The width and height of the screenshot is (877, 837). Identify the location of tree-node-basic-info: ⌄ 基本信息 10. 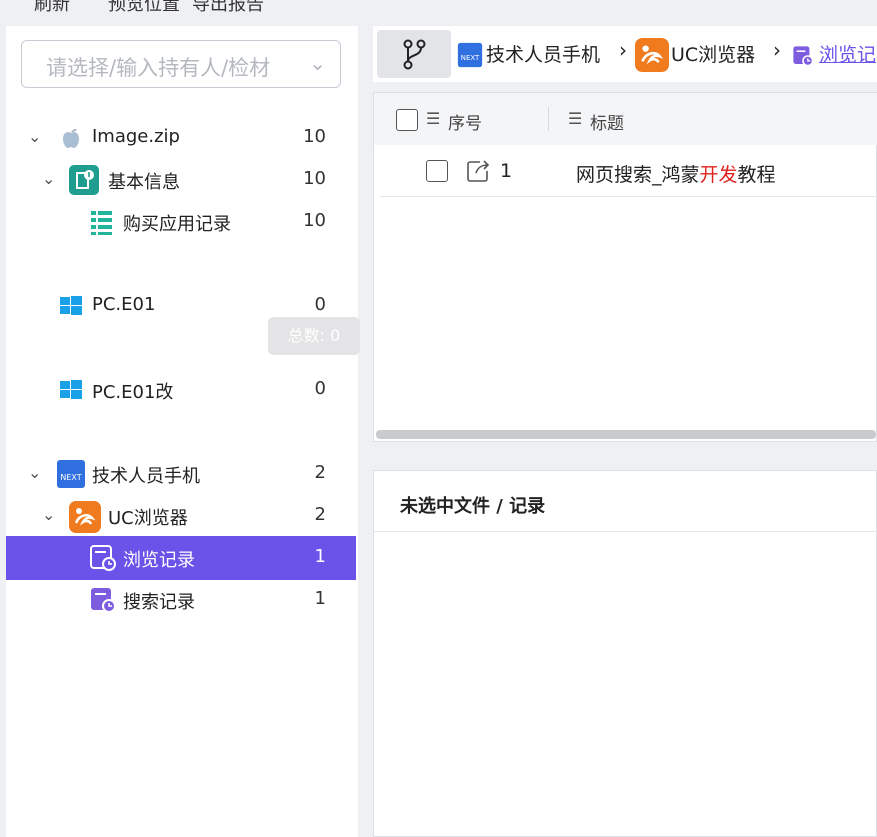
(181, 180).